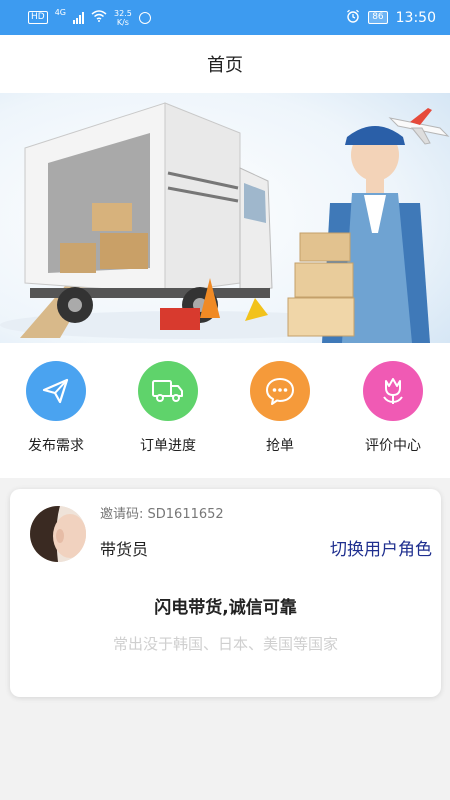 This screenshot has width=450, height=800. I want to click on menu-label: 评价中心, so click(393, 446).